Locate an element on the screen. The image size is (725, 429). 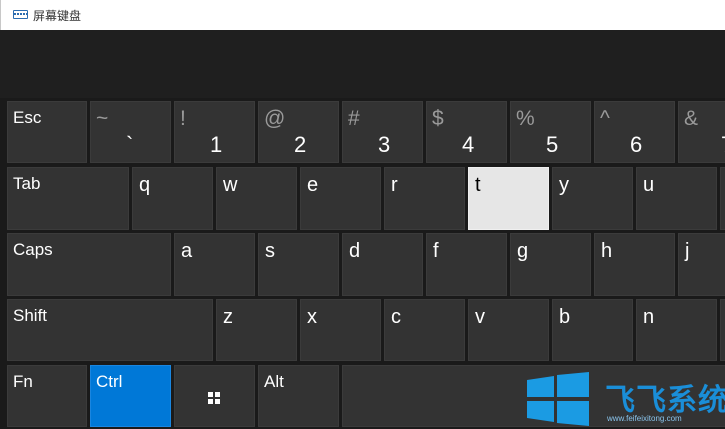
key-t: t is located at coordinates (508, 198).